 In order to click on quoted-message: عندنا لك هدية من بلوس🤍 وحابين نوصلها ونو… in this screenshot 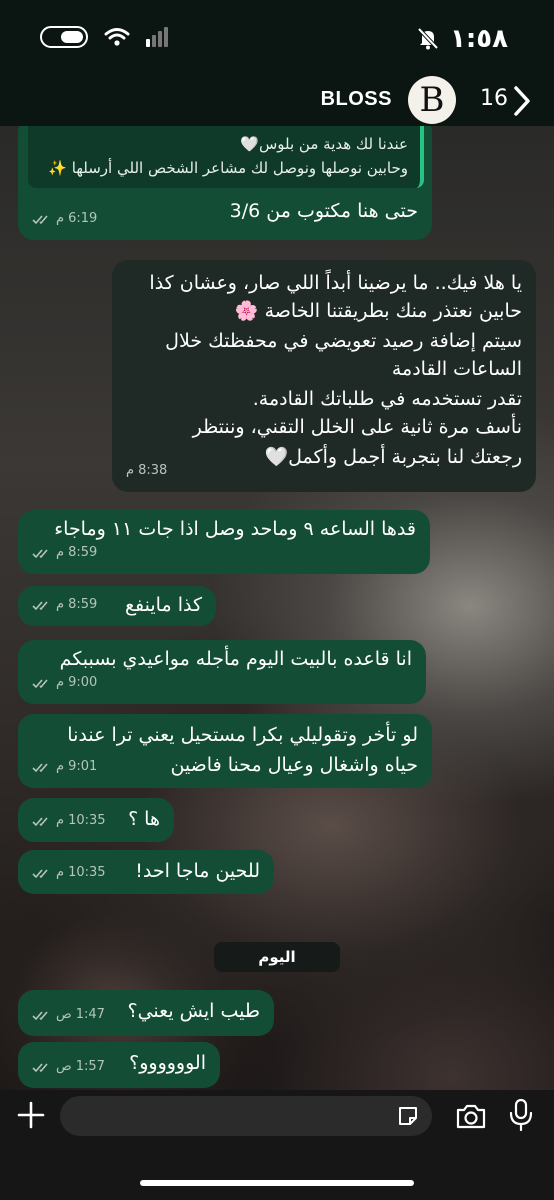, I will do `click(226, 157)`.